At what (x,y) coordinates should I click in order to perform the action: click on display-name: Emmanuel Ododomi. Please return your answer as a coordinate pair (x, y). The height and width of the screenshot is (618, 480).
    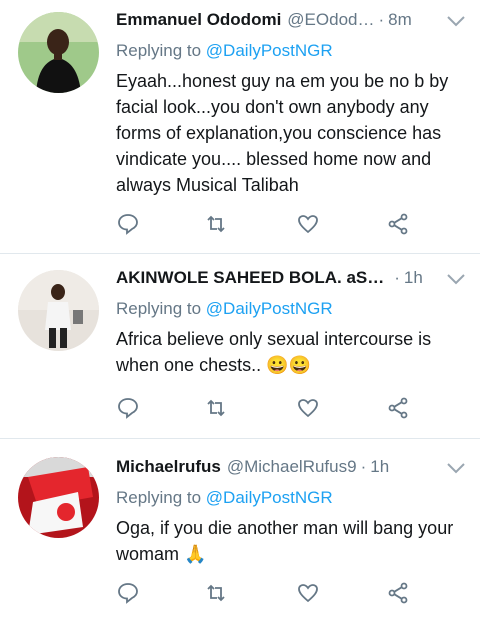
    Looking at the image, I should click on (198, 20).